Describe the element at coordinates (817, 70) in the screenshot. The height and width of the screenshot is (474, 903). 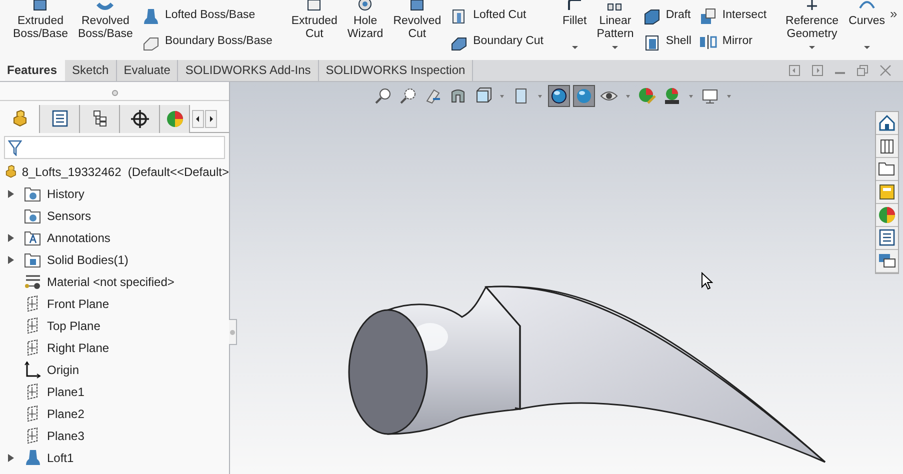
I see `right-pane-icon` at that location.